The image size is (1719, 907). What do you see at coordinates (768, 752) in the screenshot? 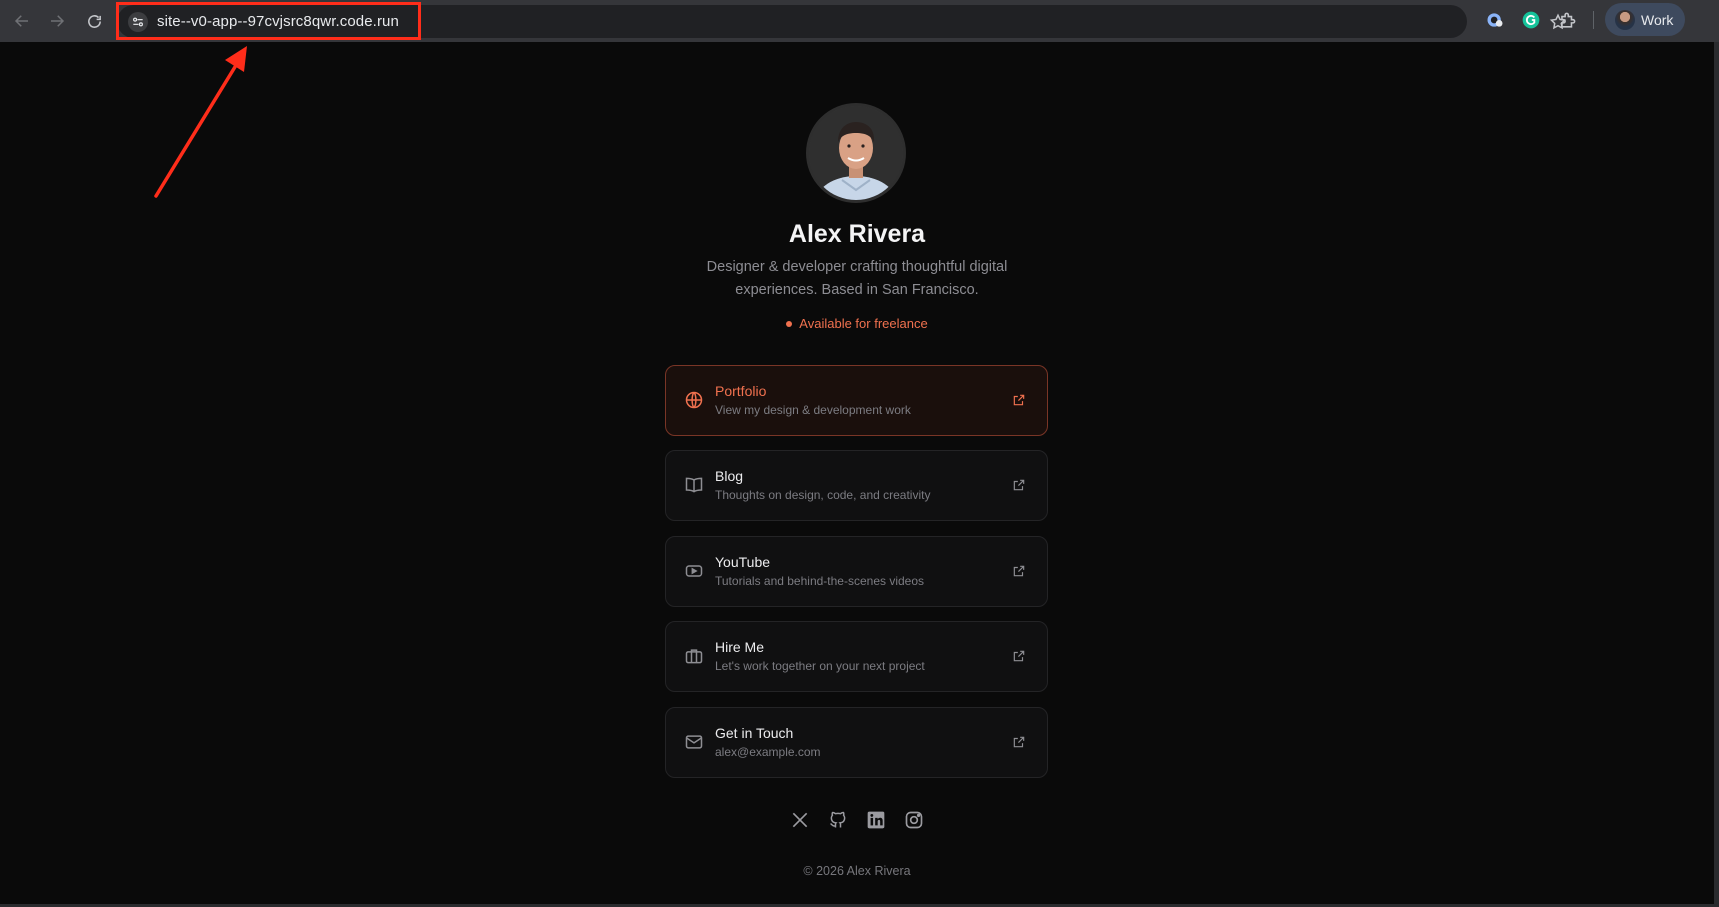
I see `link-subtitle: alex@example.com` at bounding box center [768, 752].